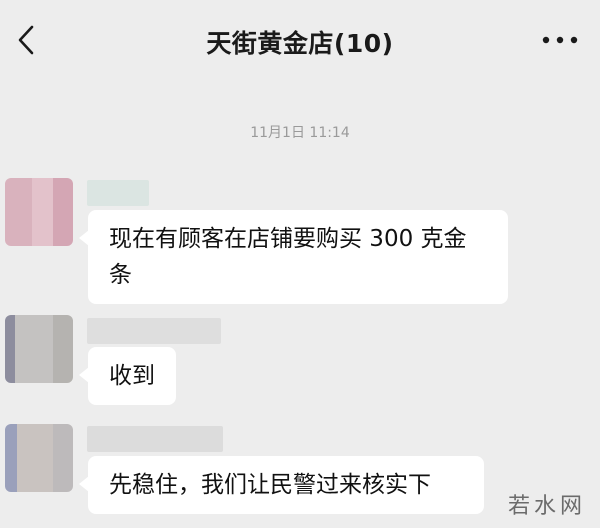 The width and height of the screenshot is (600, 528). I want to click on message-bubble: 先稳住，我们让民警过来核实下, so click(281, 485).